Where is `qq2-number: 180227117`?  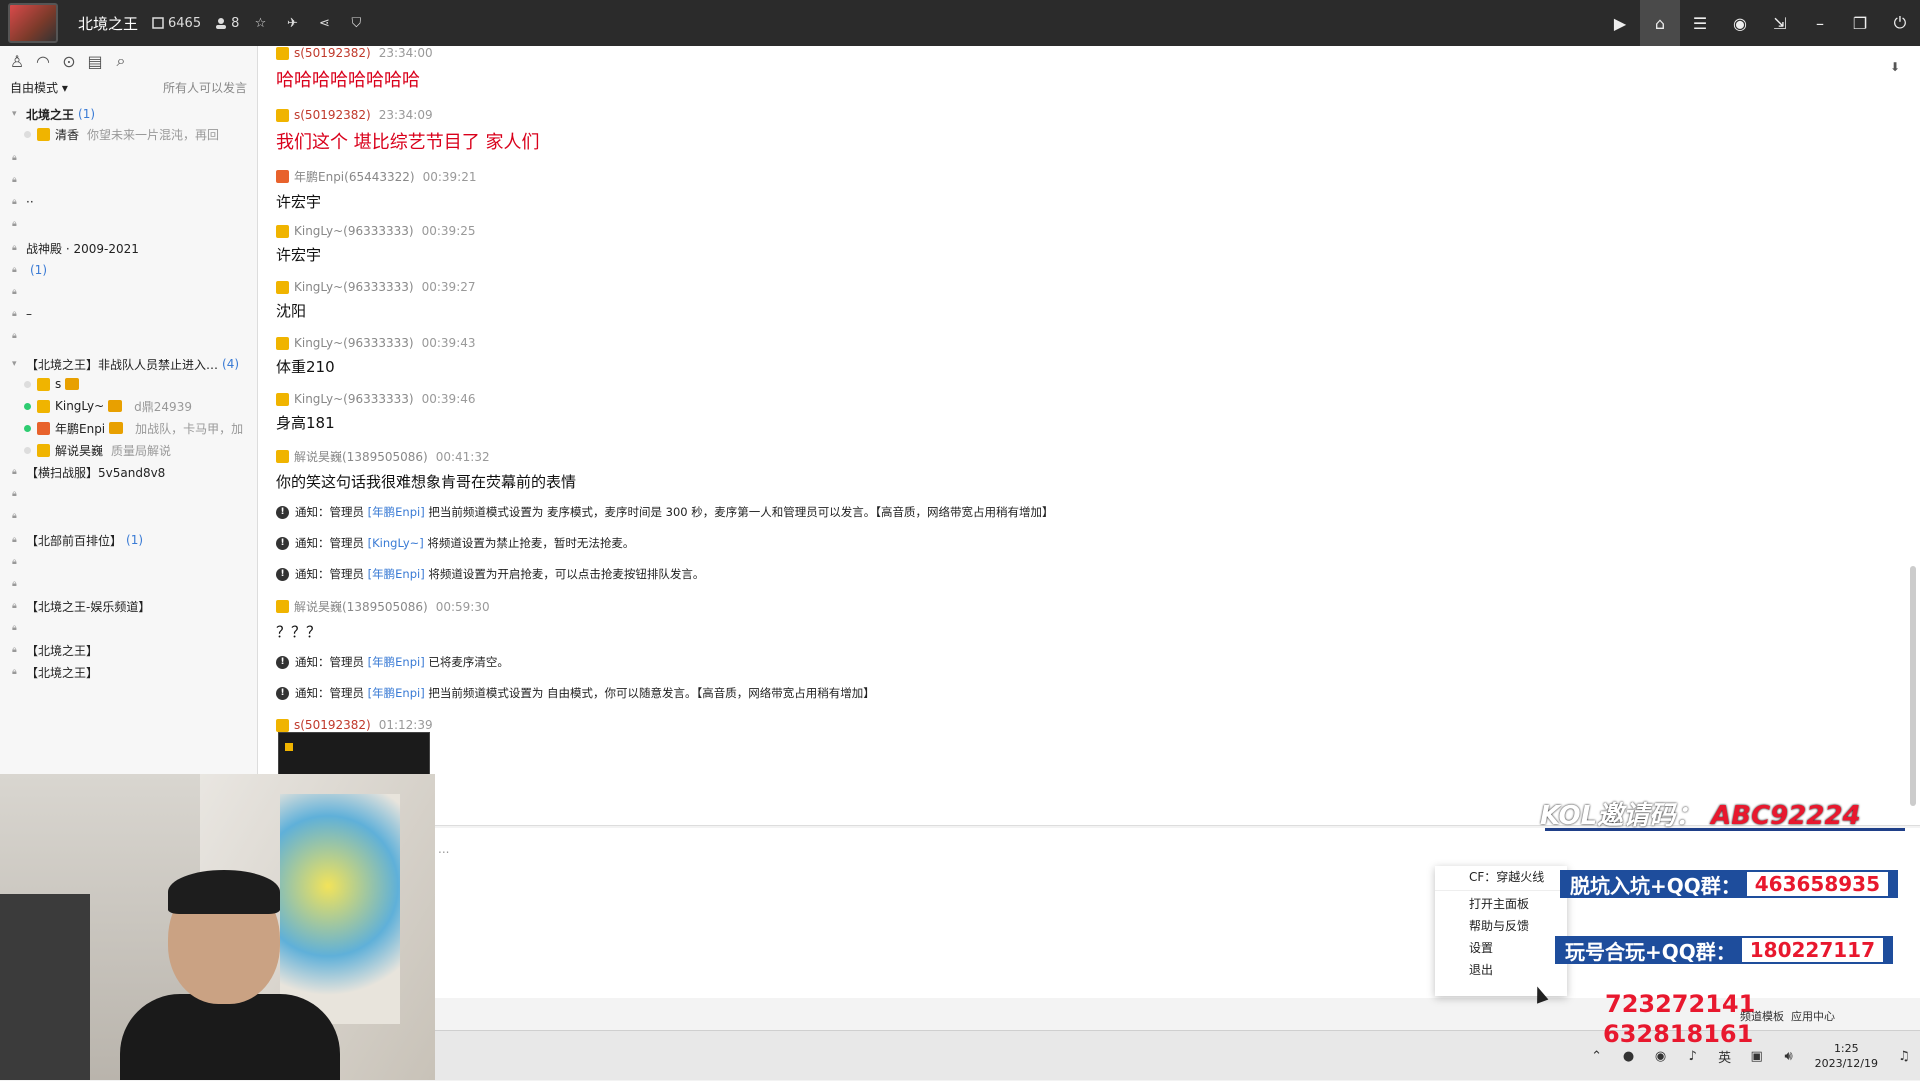 qq2-number: 180227117 is located at coordinates (1812, 950).